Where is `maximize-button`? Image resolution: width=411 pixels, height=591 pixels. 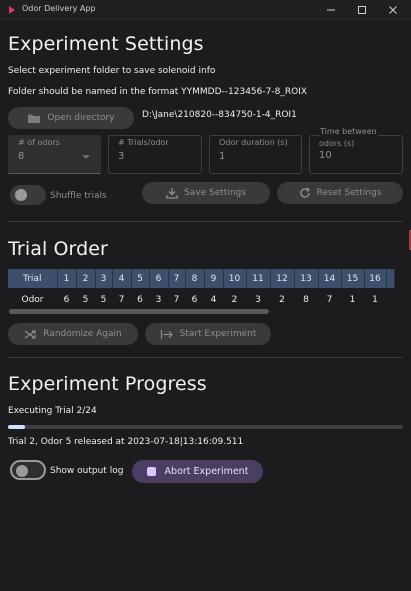
maximize-button is located at coordinates (362, 10).